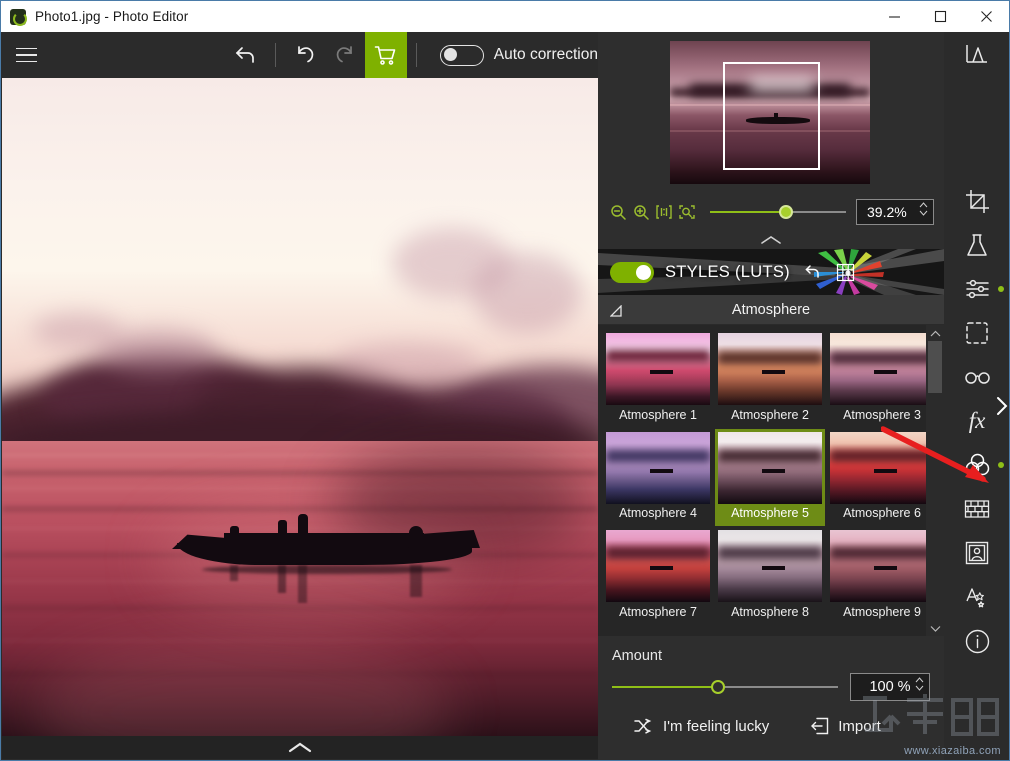  I want to click on styles-active-dot, so click(1001, 465).